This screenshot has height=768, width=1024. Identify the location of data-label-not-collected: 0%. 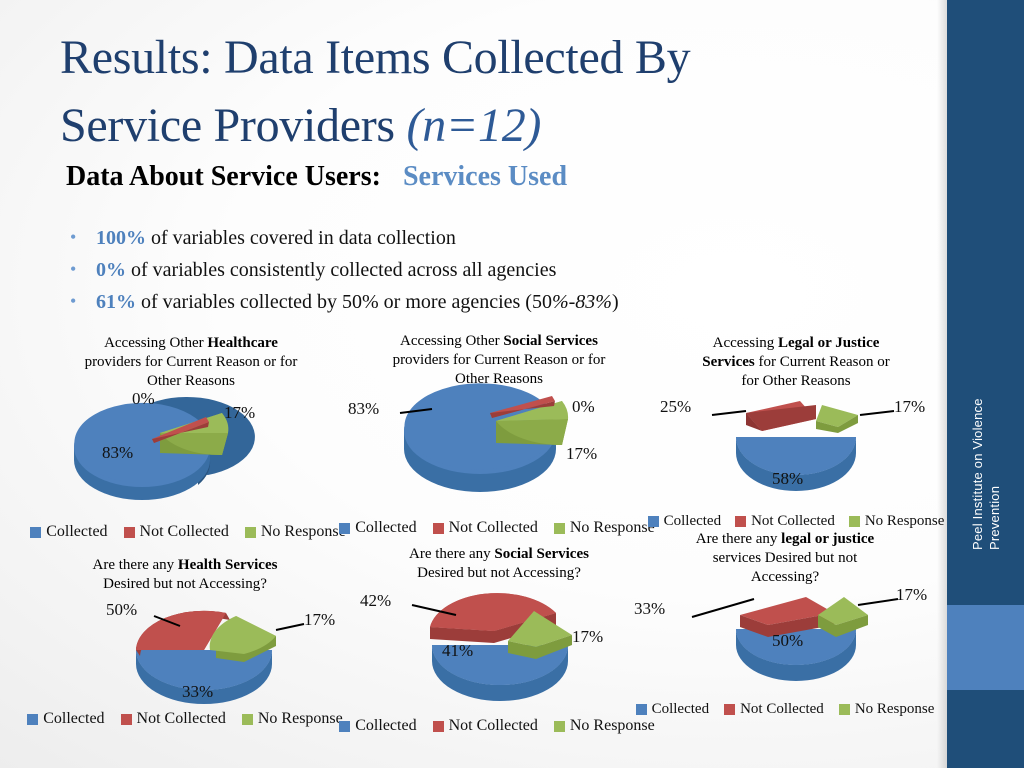
(583, 406).